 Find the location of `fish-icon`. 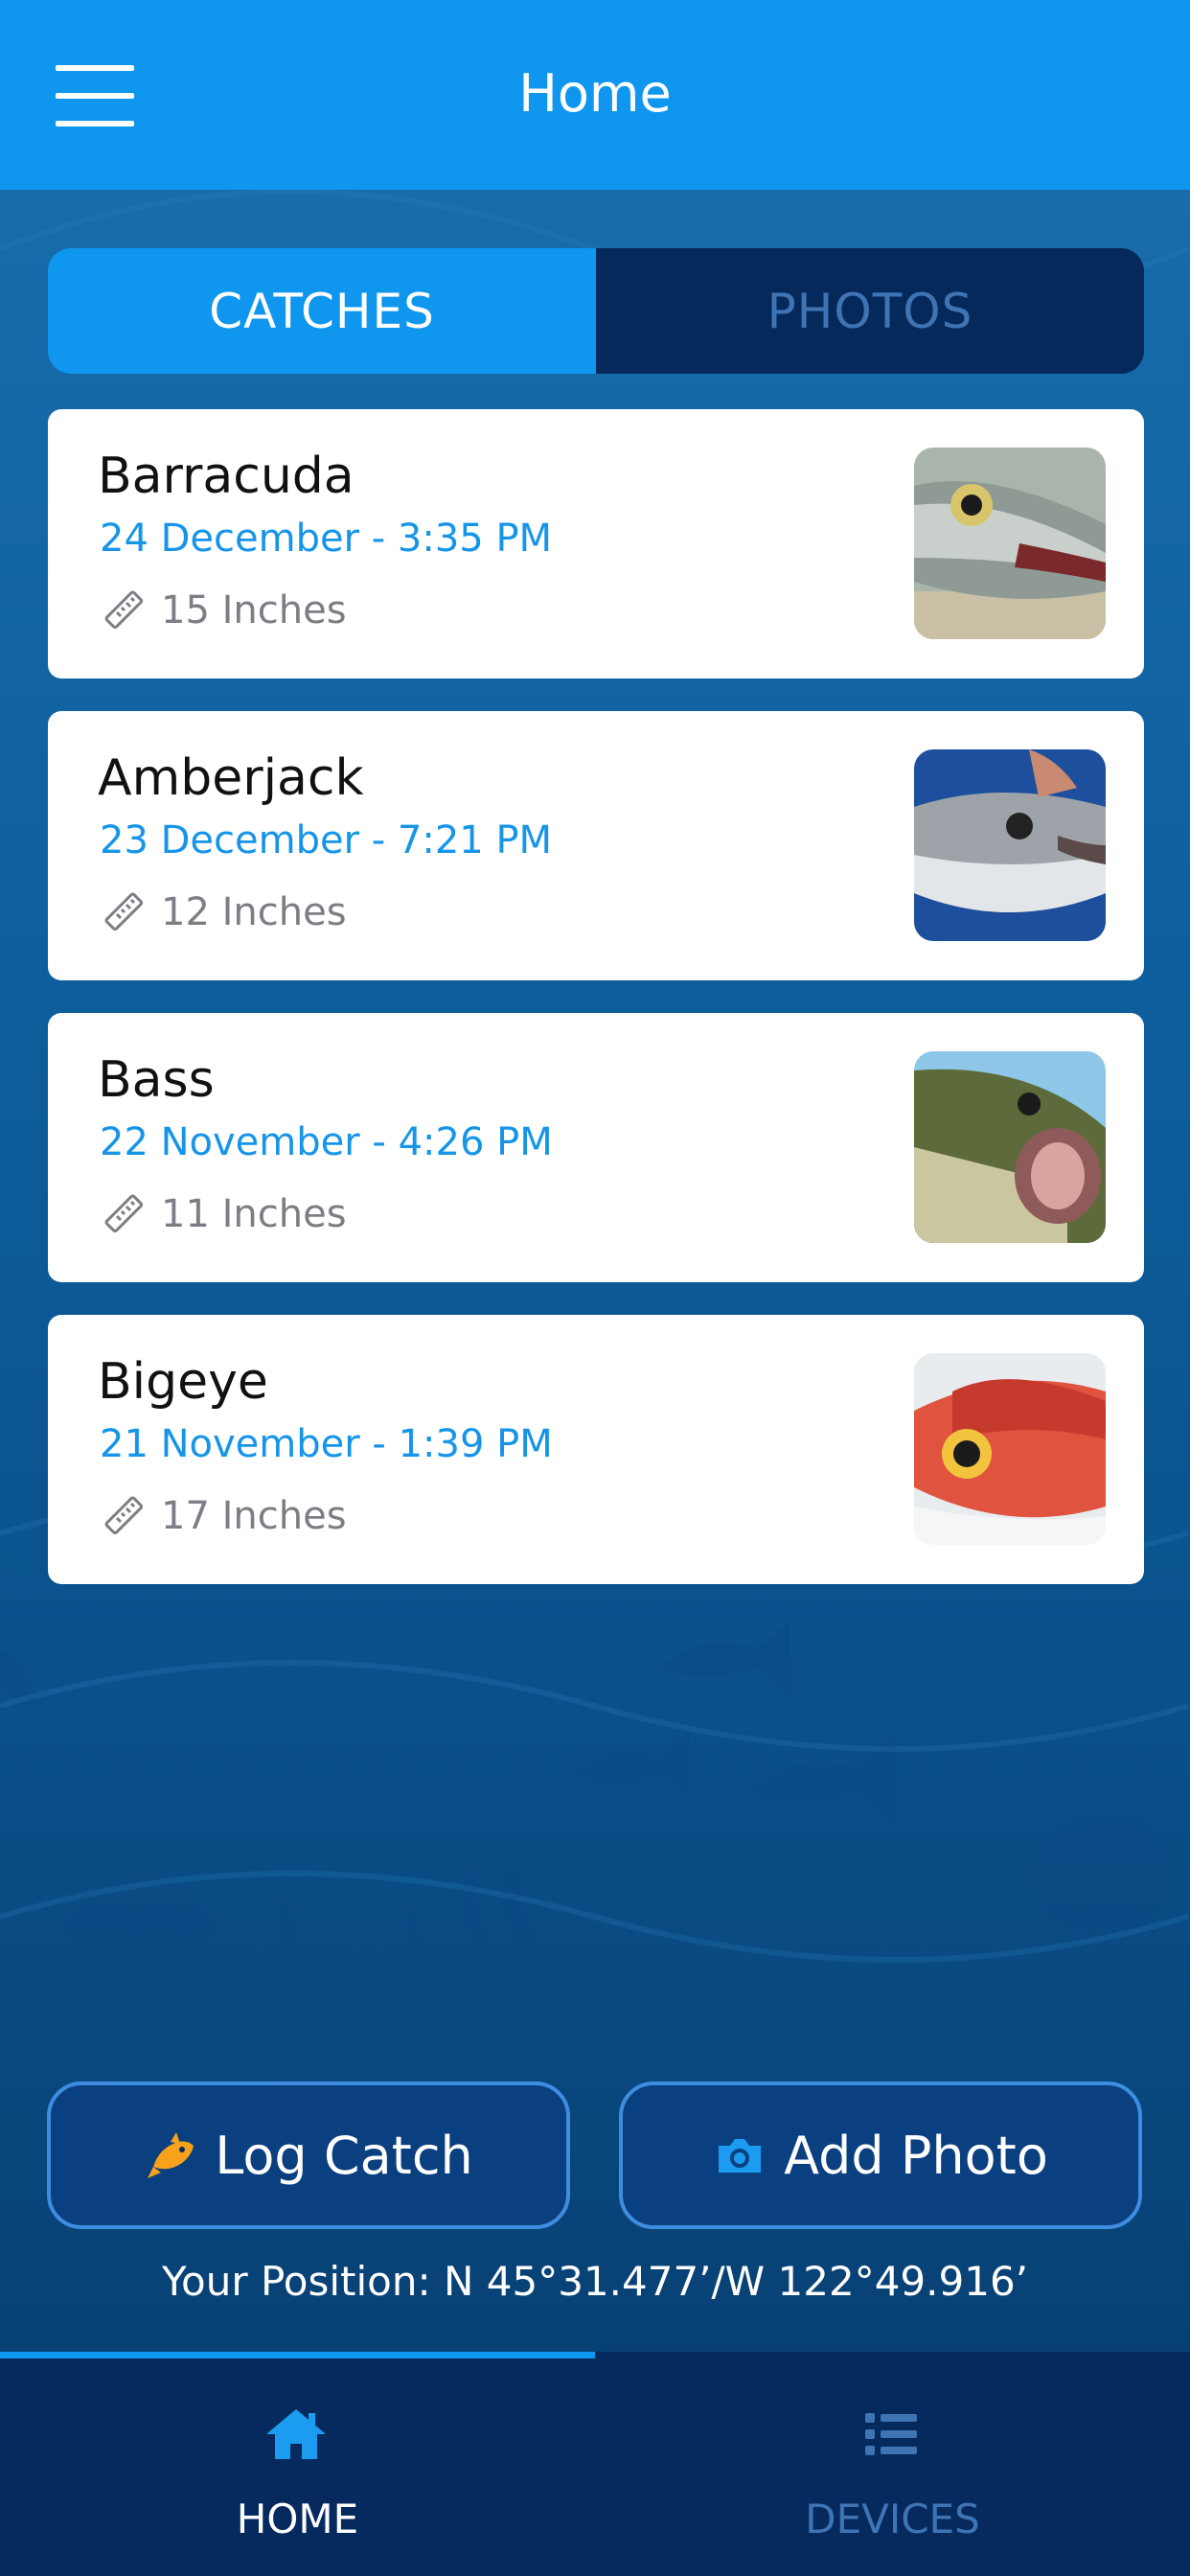

fish-icon is located at coordinates (171, 2155).